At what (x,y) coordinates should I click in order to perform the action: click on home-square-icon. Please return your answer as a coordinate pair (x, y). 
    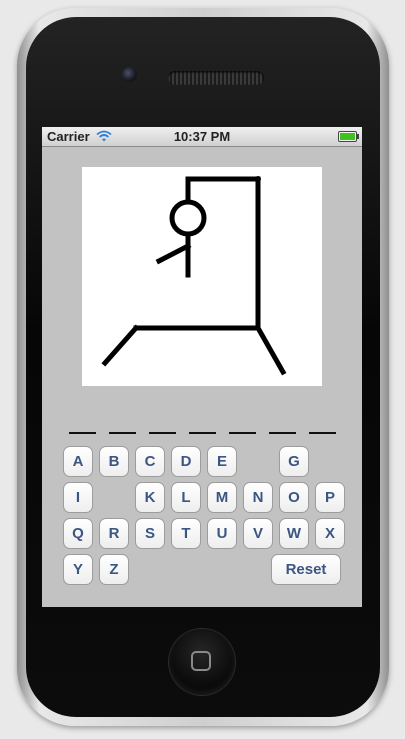
    Looking at the image, I should click on (201, 661).